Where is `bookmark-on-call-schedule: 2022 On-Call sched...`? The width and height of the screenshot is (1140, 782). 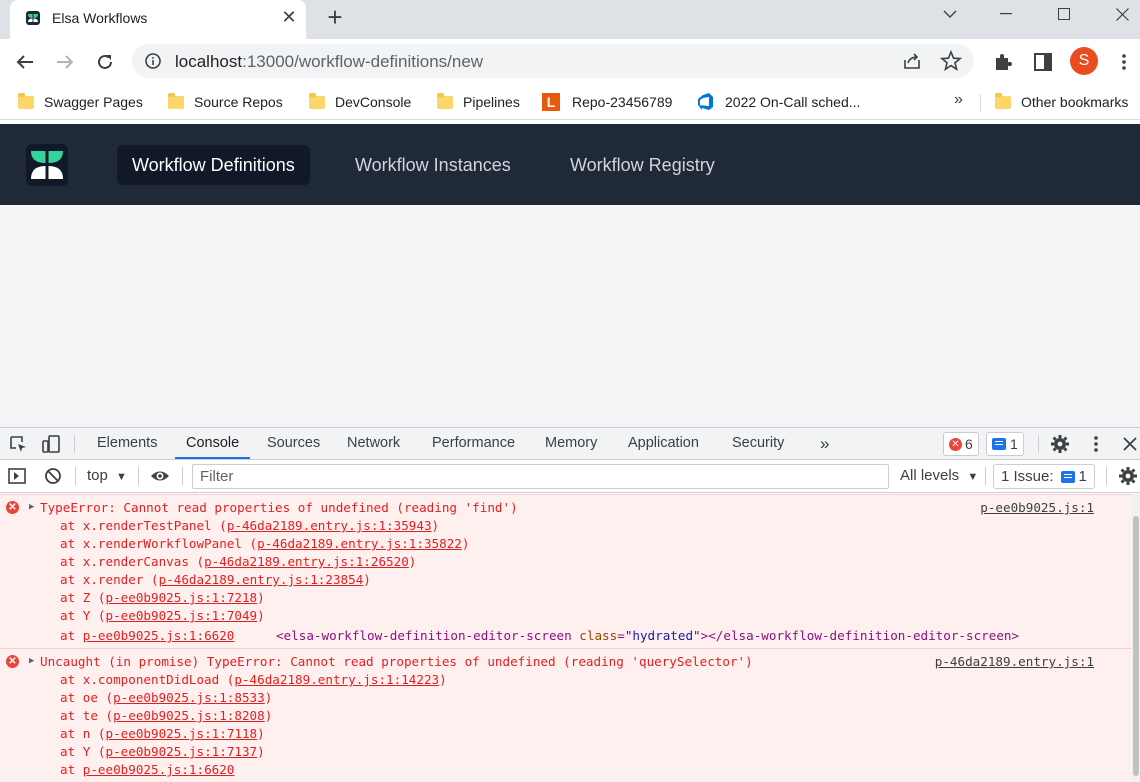
bookmark-on-call-schedule: 2022 On-Call sched... is located at coordinates (778, 102).